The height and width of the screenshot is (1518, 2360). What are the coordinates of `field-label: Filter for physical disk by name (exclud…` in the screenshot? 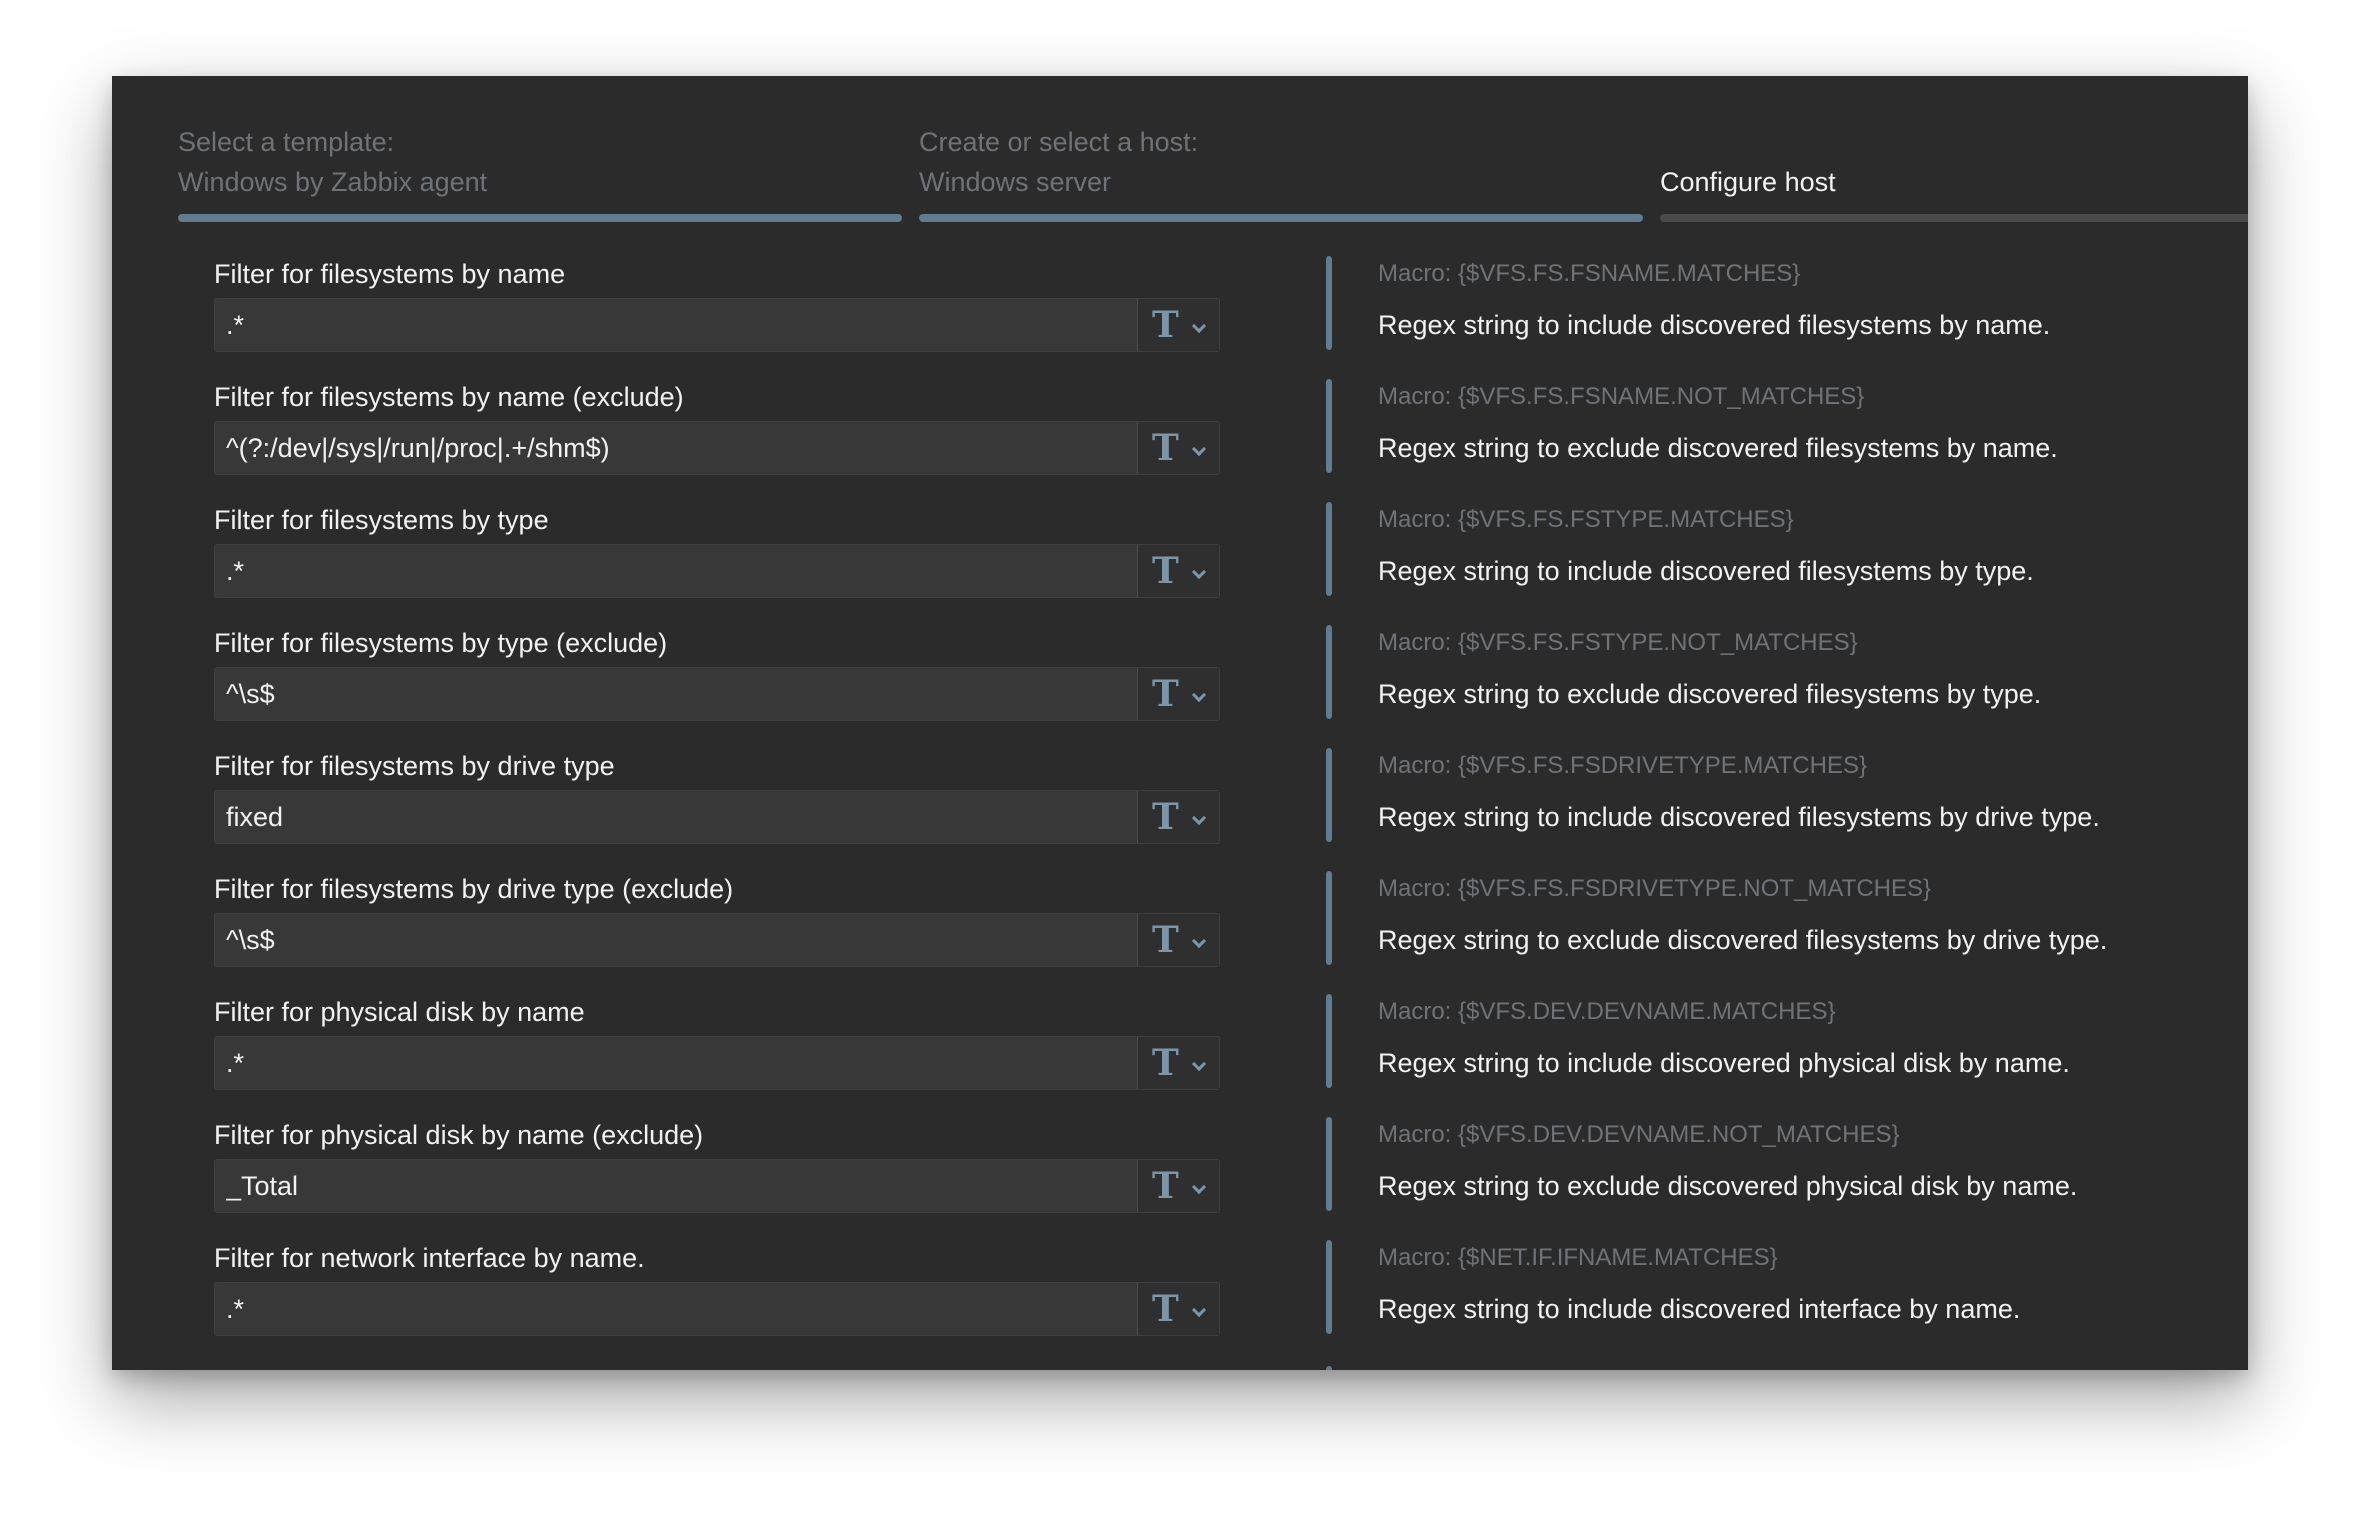 It's located at (459, 1135).